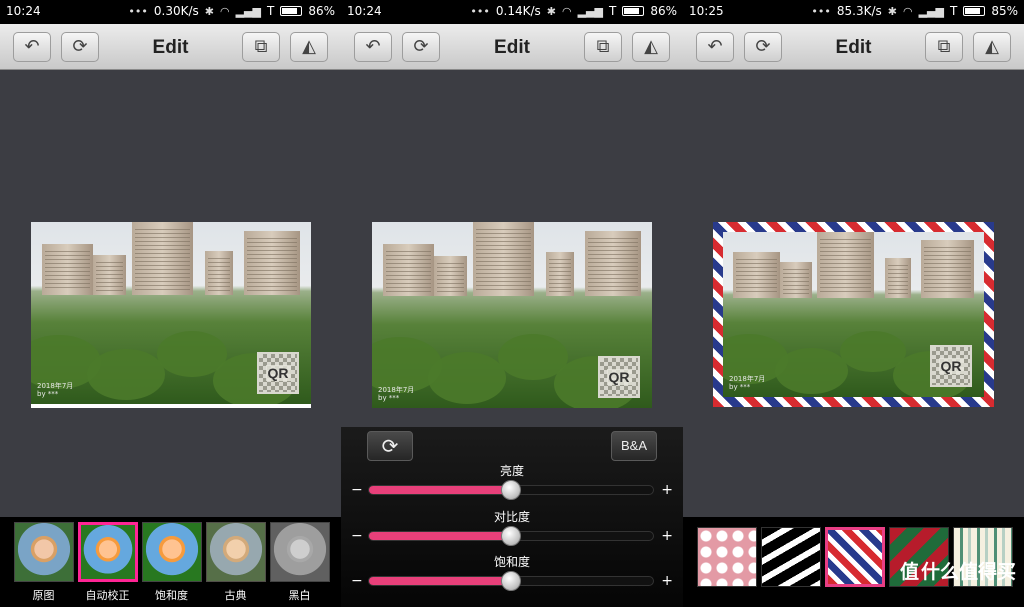 Image resolution: width=1024 pixels, height=607 pixels. What do you see at coordinates (300, 552) in the screenshot?
I see `filter-thumb-bw` at bounding box center [300, 552].